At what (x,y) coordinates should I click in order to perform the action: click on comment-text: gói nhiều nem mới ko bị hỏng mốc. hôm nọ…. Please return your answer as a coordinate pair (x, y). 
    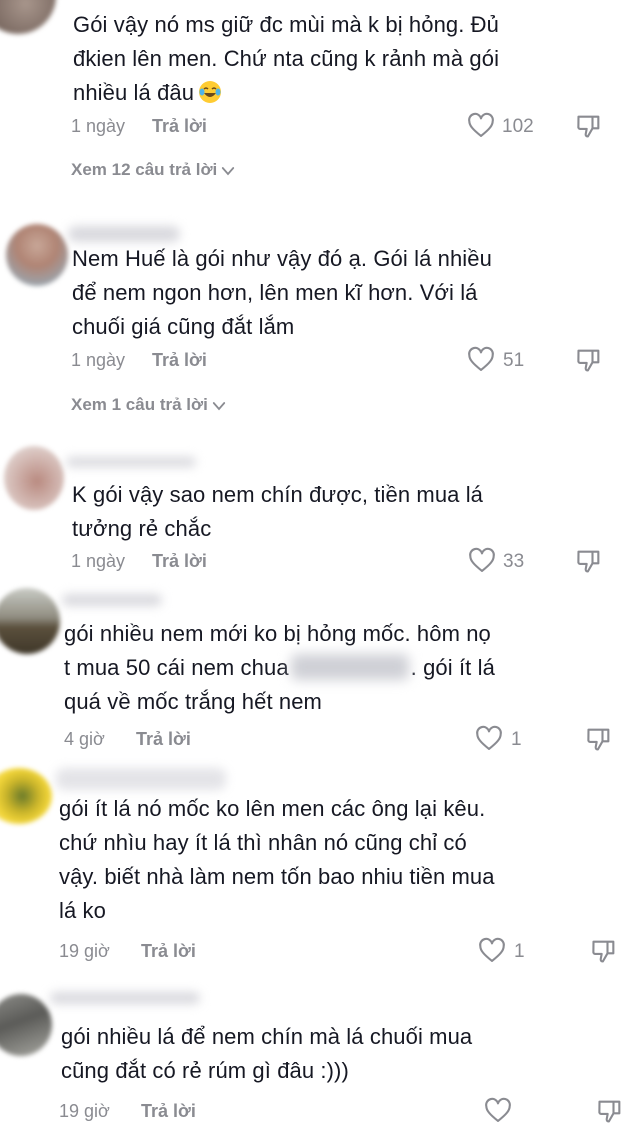
    Looking at the image, I should click on (279, 667).